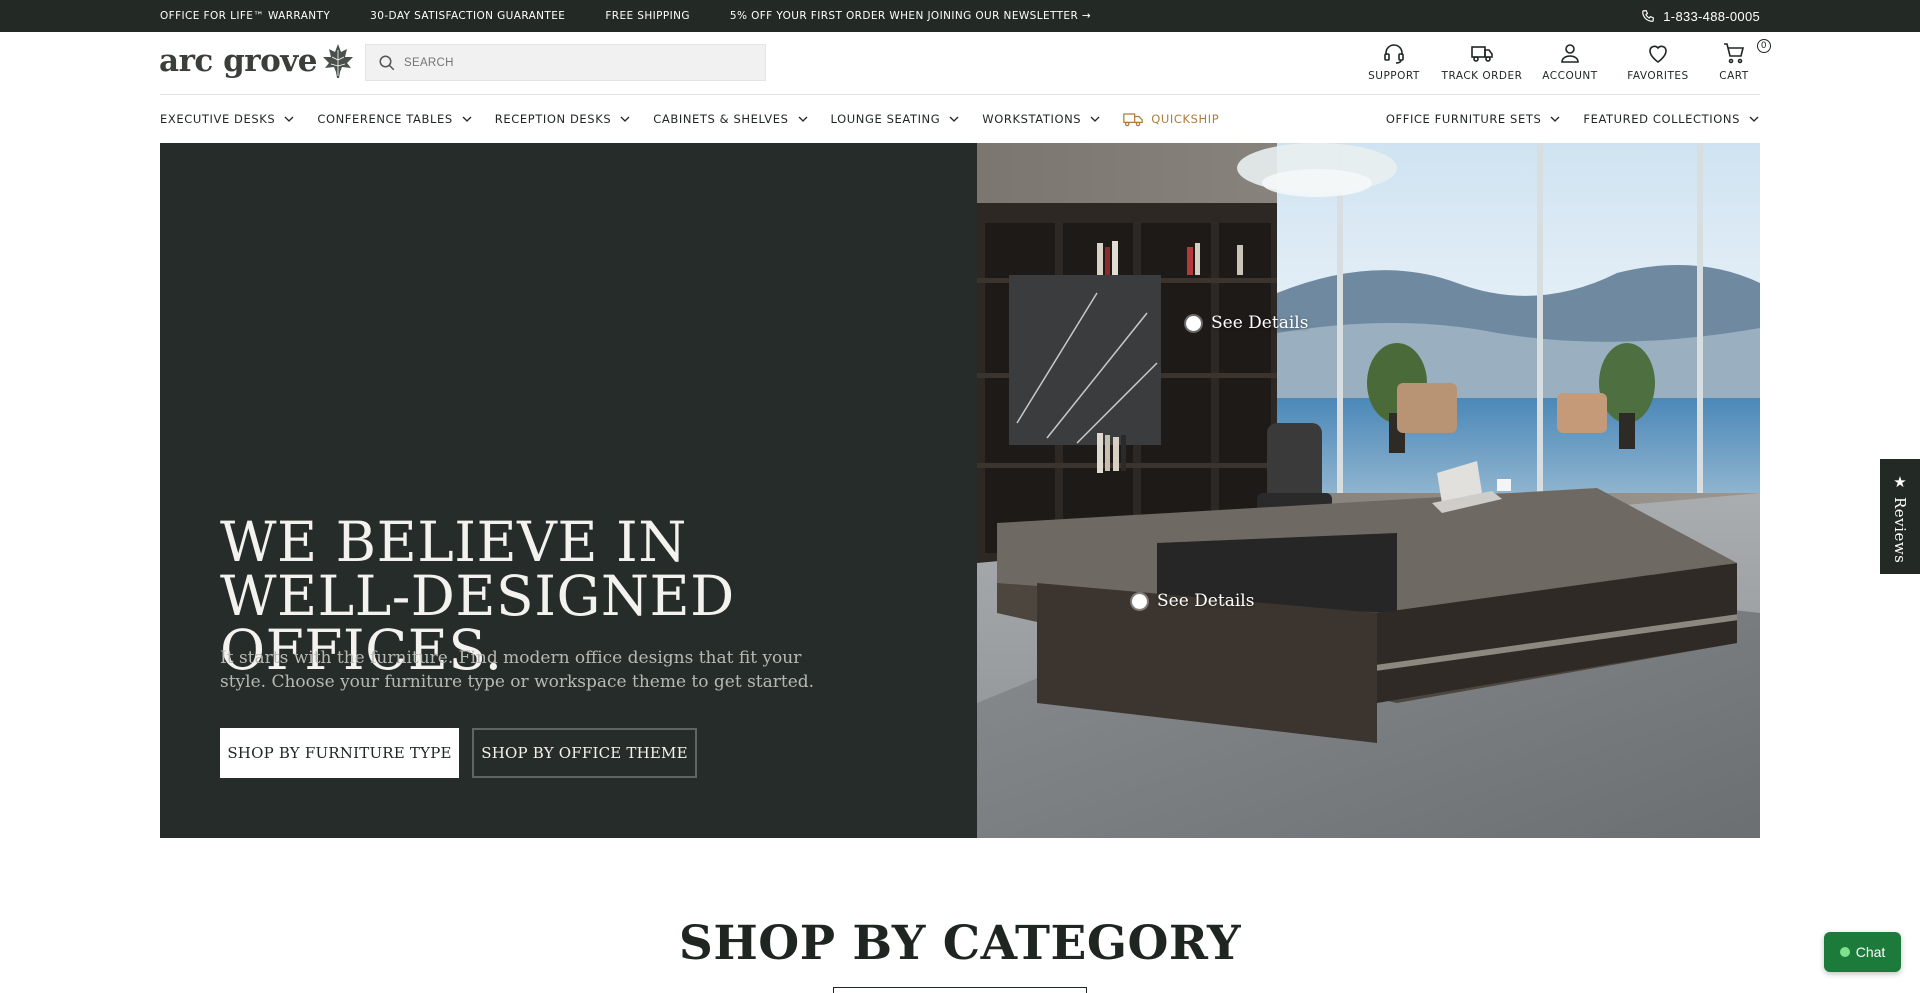  What do you see at coordinates (1734, 53) in the screenshot?
I see `cart-icon` at bounding box center [1734, 53].